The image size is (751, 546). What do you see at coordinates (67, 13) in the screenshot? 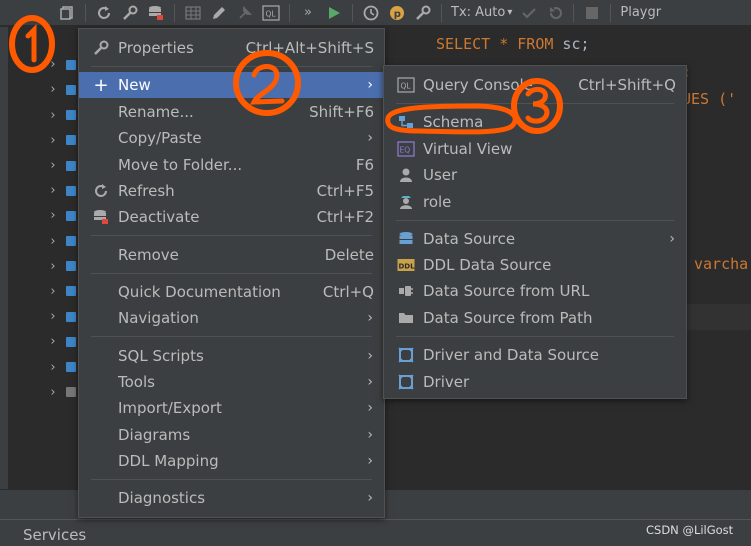
I see `copy-icon` at bounding box center [67, 13].